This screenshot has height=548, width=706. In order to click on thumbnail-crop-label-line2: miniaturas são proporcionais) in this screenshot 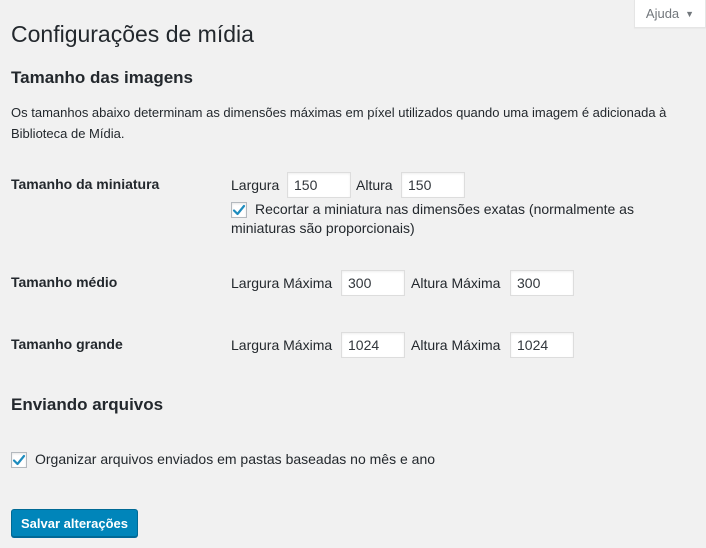, I will do `click(323, 228)`.